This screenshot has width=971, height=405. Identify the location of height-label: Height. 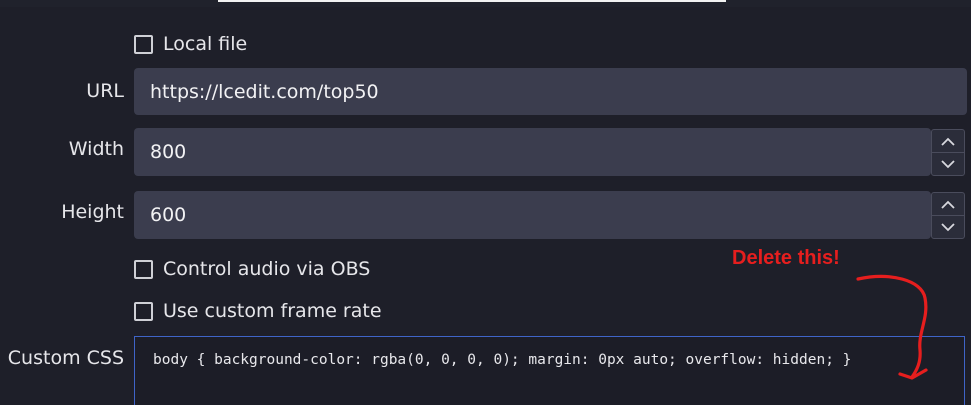
(92, 212).